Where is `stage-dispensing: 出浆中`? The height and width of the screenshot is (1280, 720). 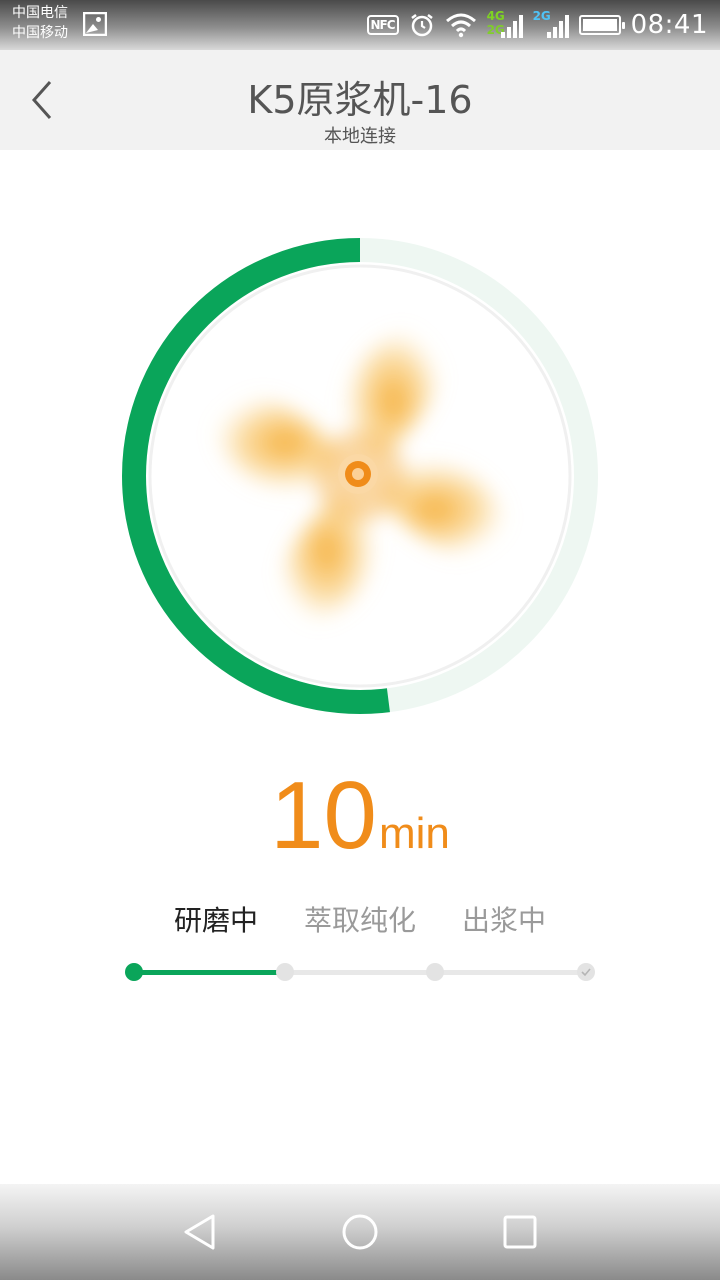 stage-dispensing: 出浆中 is located at coordinates (504, 920).